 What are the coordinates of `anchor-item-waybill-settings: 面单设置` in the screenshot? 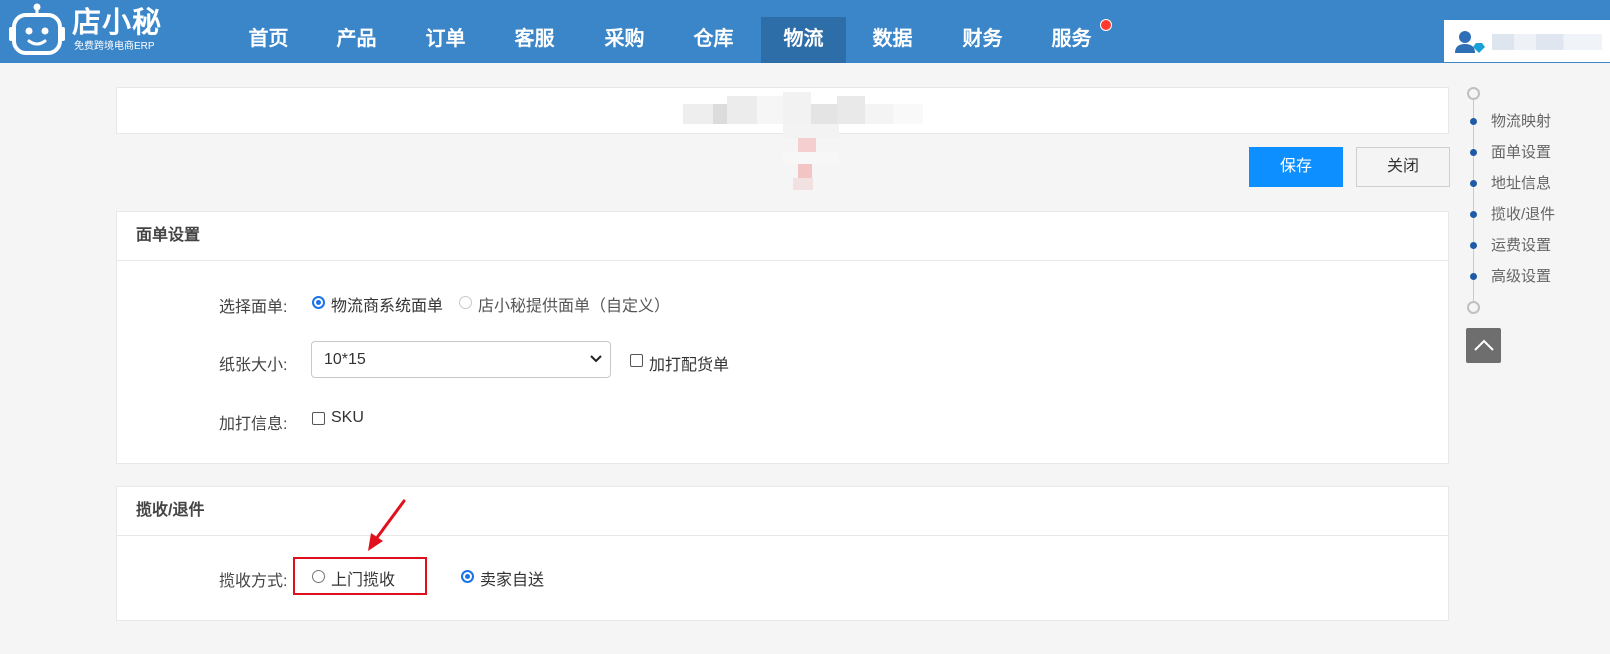 It's located at (1534, 153).